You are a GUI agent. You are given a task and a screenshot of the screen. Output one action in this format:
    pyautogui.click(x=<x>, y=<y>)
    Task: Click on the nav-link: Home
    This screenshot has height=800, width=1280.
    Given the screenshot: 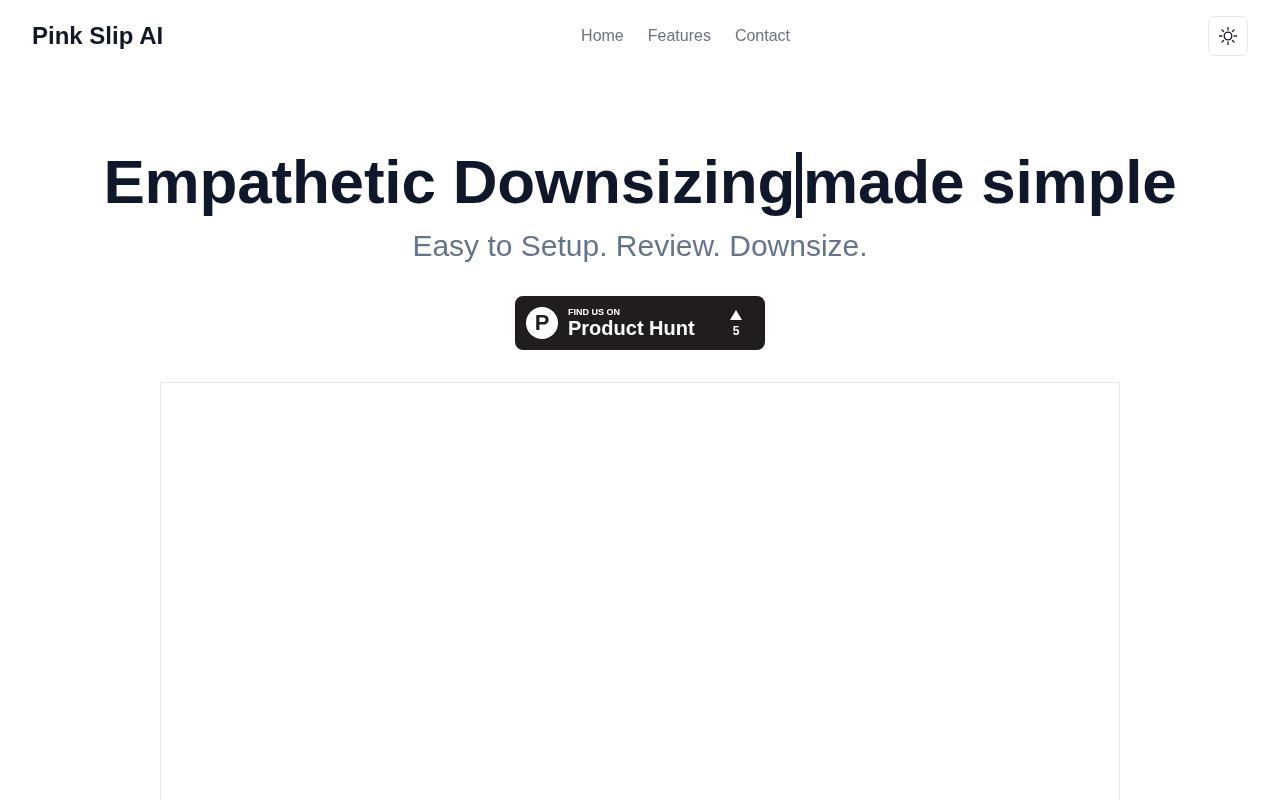 What is the action you would take?
    pyautogui.click(x=602, y=36)
    